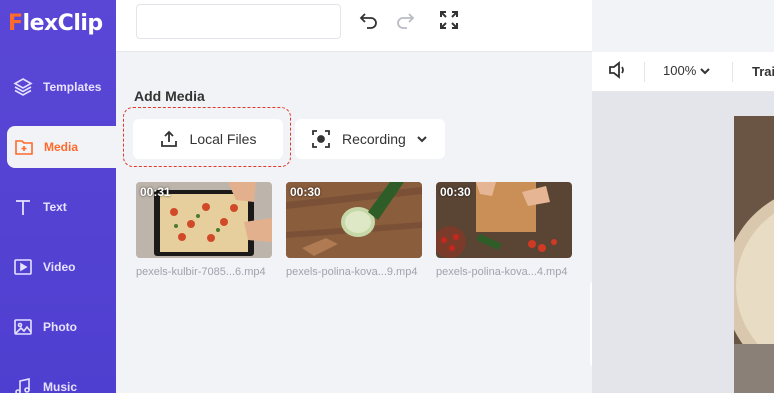  I want to click on media-item: 00:30 pexels-polina-kova...9.mp4, so click(354, 230).